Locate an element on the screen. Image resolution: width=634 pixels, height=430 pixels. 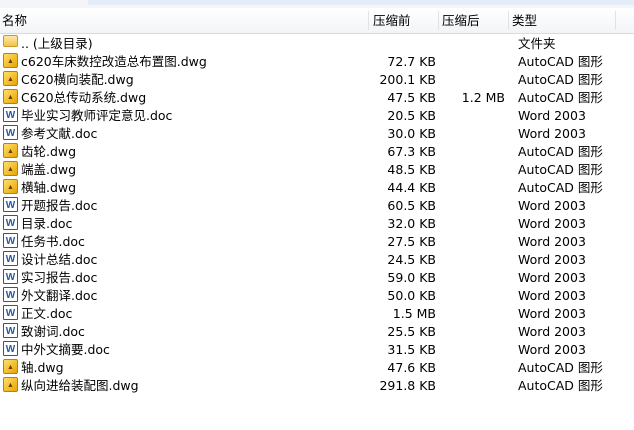
file-compressed-size: 44.4 KB is located at coordinates (411, 187).